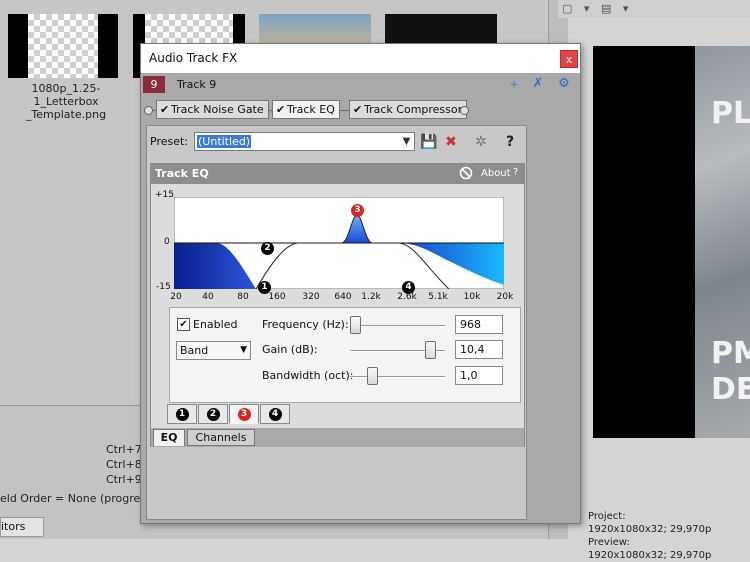 This screenshot has height=562, width=750. Describe the element at coordinates (290, 349) in the screenshot. I see `gain-label: Gain (dB):` at that location.